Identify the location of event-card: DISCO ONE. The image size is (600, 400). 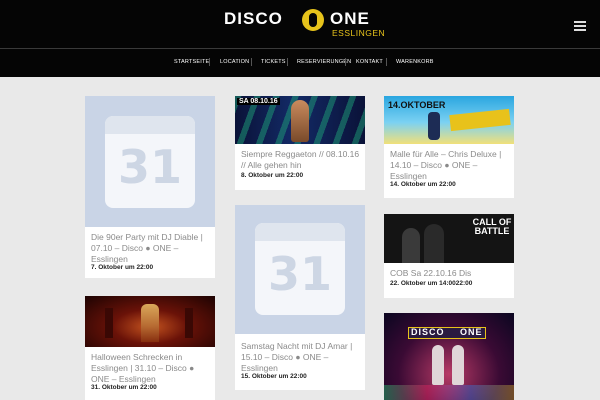
(449, 356).